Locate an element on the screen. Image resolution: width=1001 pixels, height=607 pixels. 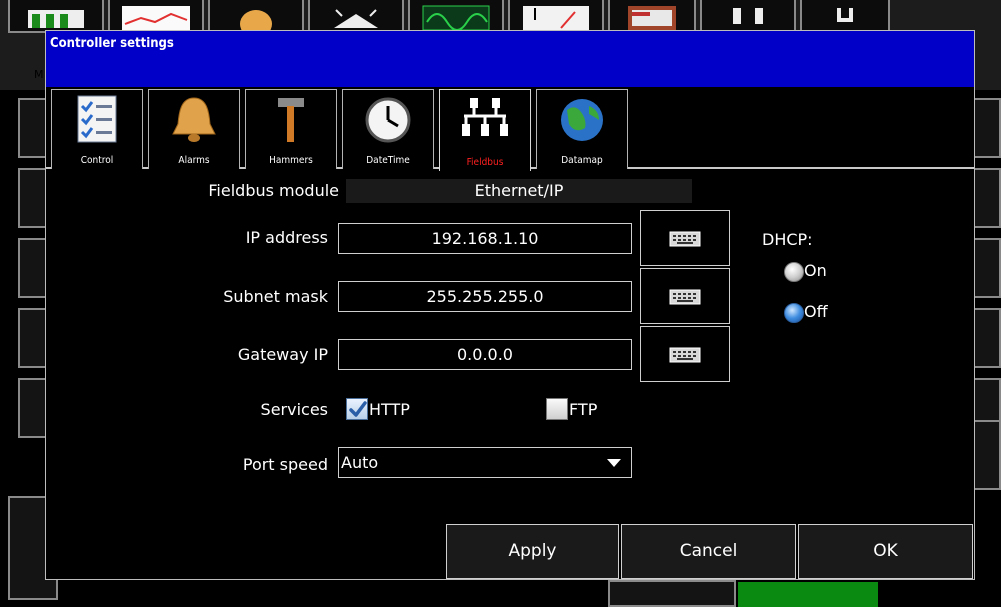
tab-alarms: Alarms is located at coordinates (194, 129).